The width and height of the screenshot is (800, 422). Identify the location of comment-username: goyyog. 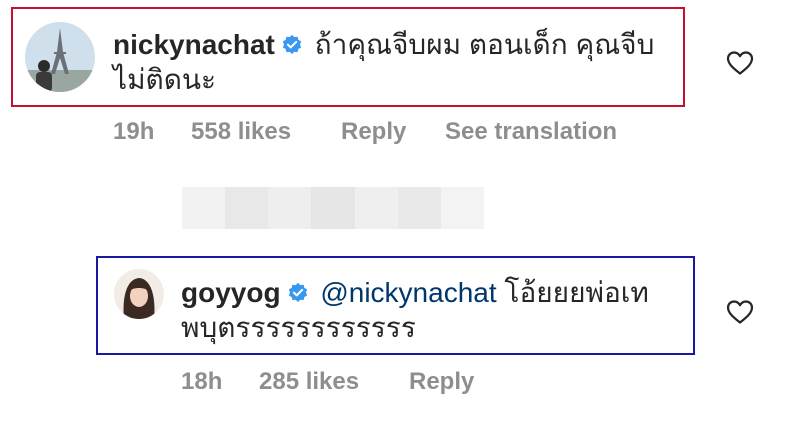
(231, 292).